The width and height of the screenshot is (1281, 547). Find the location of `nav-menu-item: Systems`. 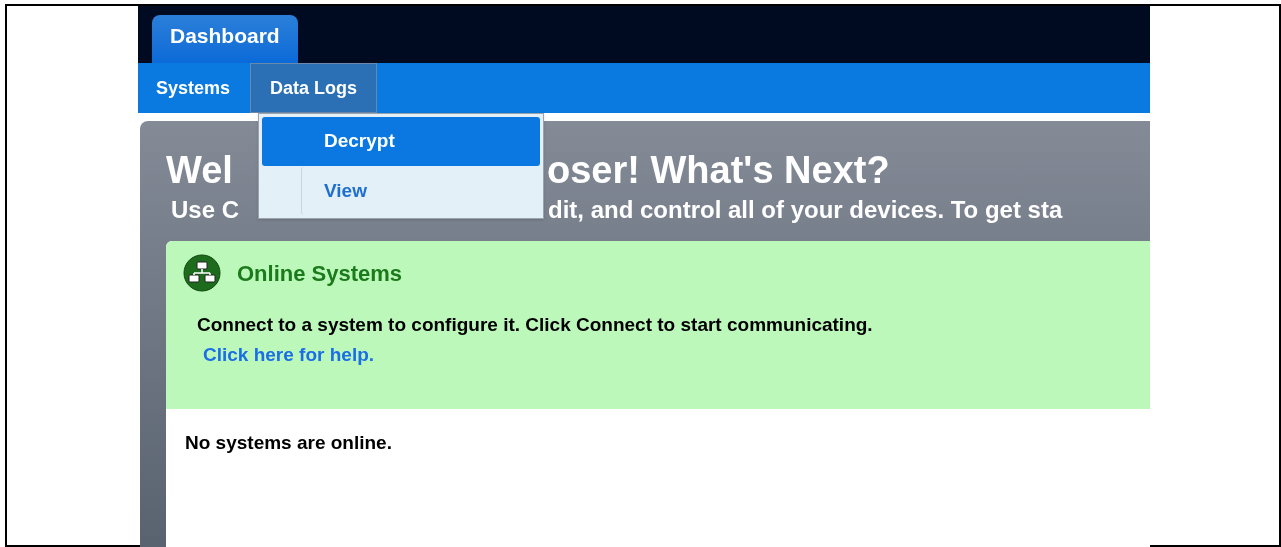

nav-menu-item: Systems is located at coordinates (193, 88).